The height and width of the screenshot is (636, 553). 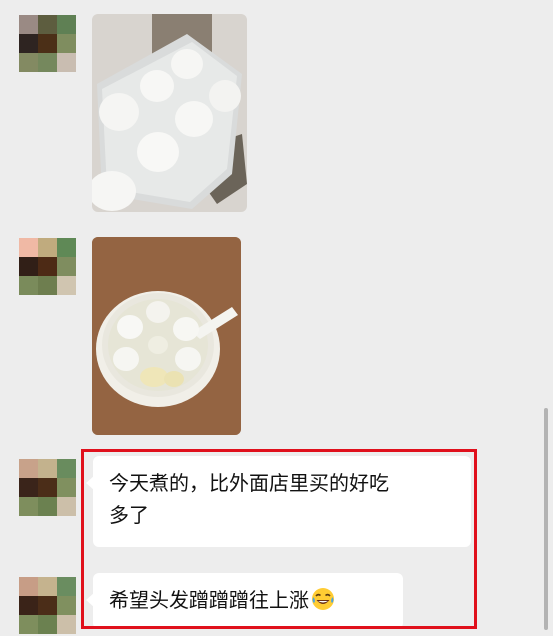 I want to click on text-message-bubble: 希望头发蹭蹭蹭往上涨, so click(x=244, y=601).